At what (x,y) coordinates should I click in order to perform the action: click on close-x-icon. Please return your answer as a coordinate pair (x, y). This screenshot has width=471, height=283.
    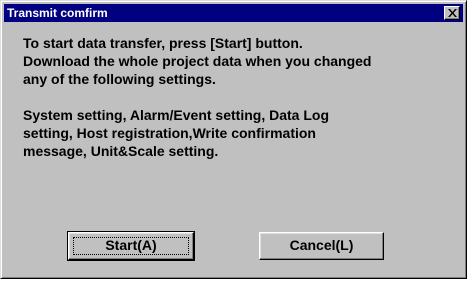
    Looking at the image, I should click on (452, 13).